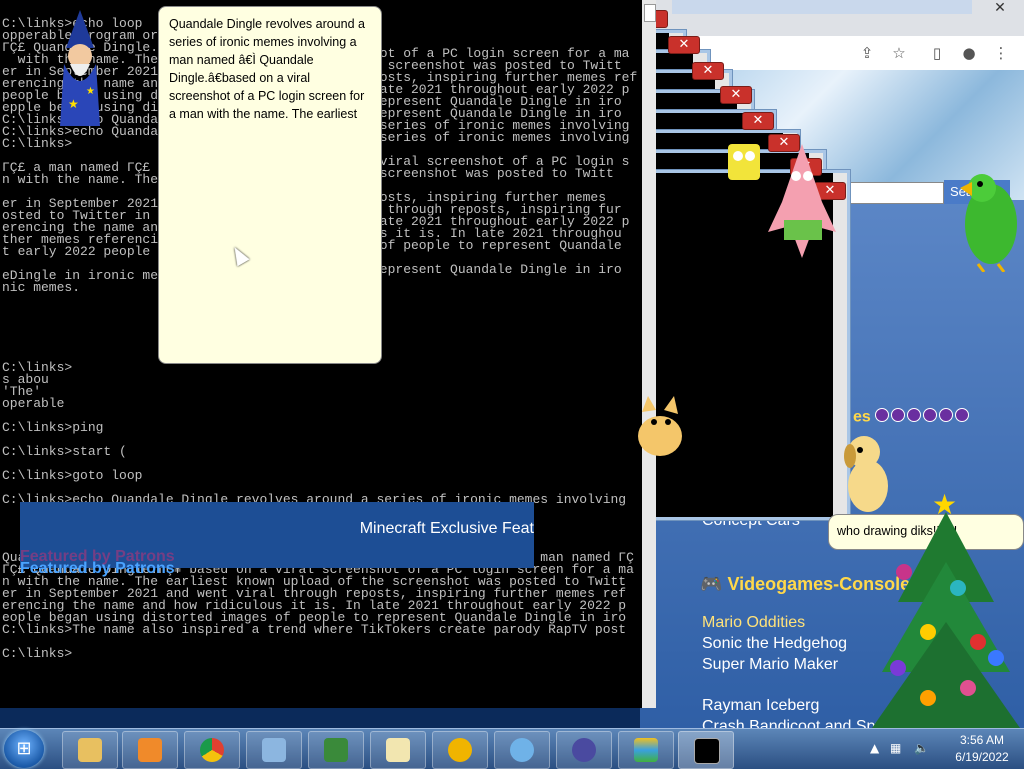 This screenshot has height=769, width=1024. I want to click on chrome-icon, so click(212, 750).